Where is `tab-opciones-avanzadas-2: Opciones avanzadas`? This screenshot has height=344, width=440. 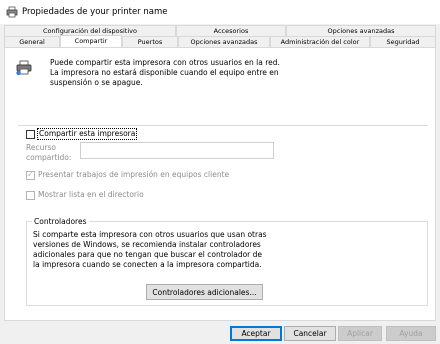
tab-opciones-avanzadas-2: Opciones avanzadas is located at coordinates (224, 41).